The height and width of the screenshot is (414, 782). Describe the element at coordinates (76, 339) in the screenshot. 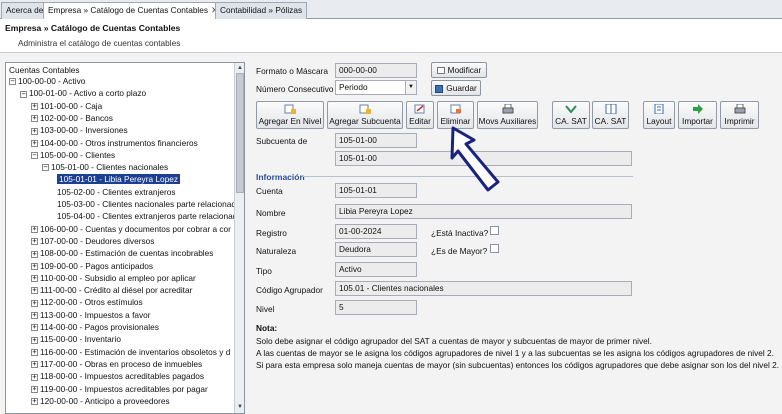

I see `tree-node: +115-00-00 - Inventario` at that location.